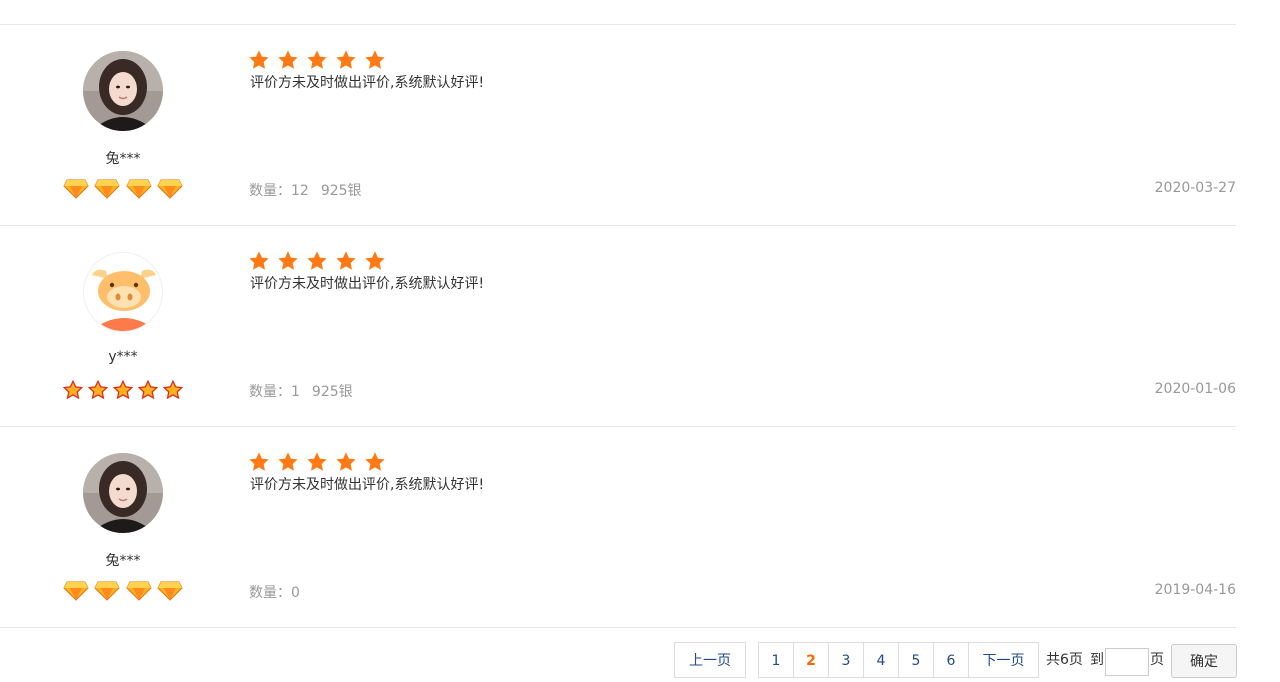 The width and height of the screenshot is (1280, 682). I want to click on review-meta: 数量：0, so click(279, 592).